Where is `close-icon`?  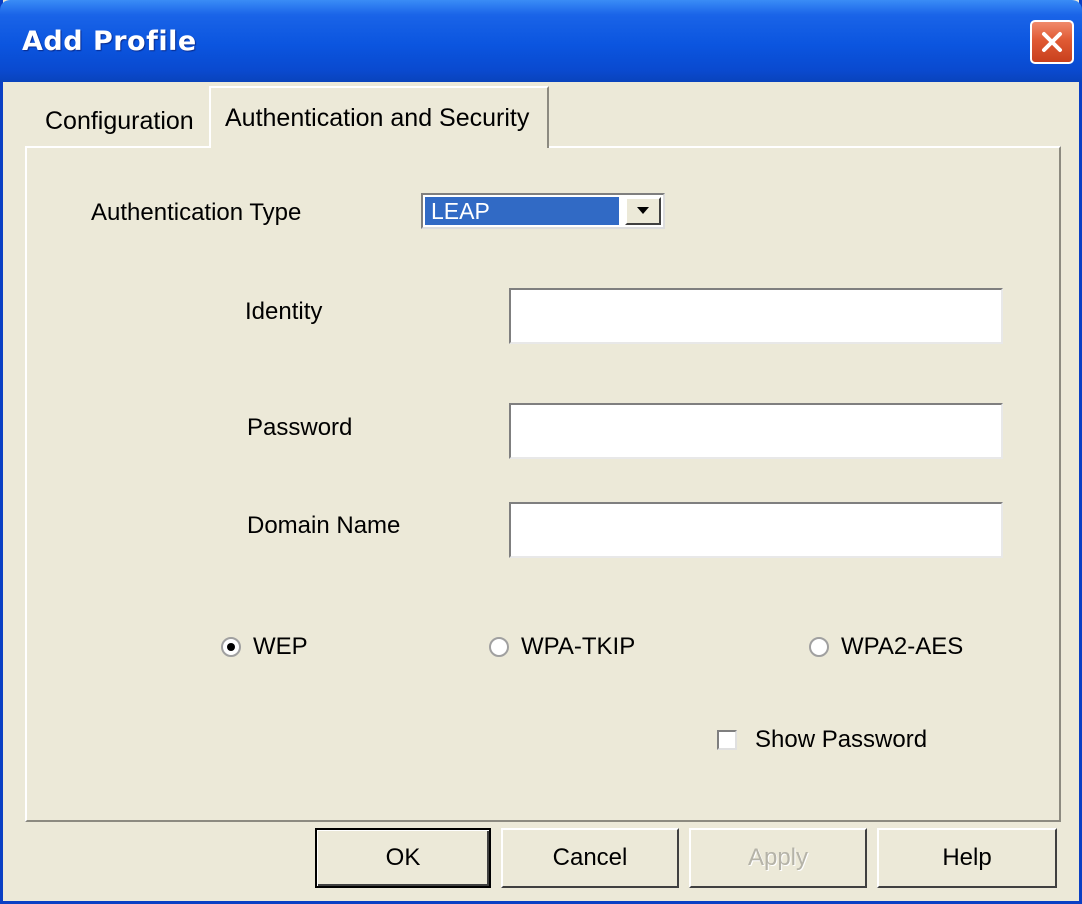 close-icon is located at coordinates (1052, 42).